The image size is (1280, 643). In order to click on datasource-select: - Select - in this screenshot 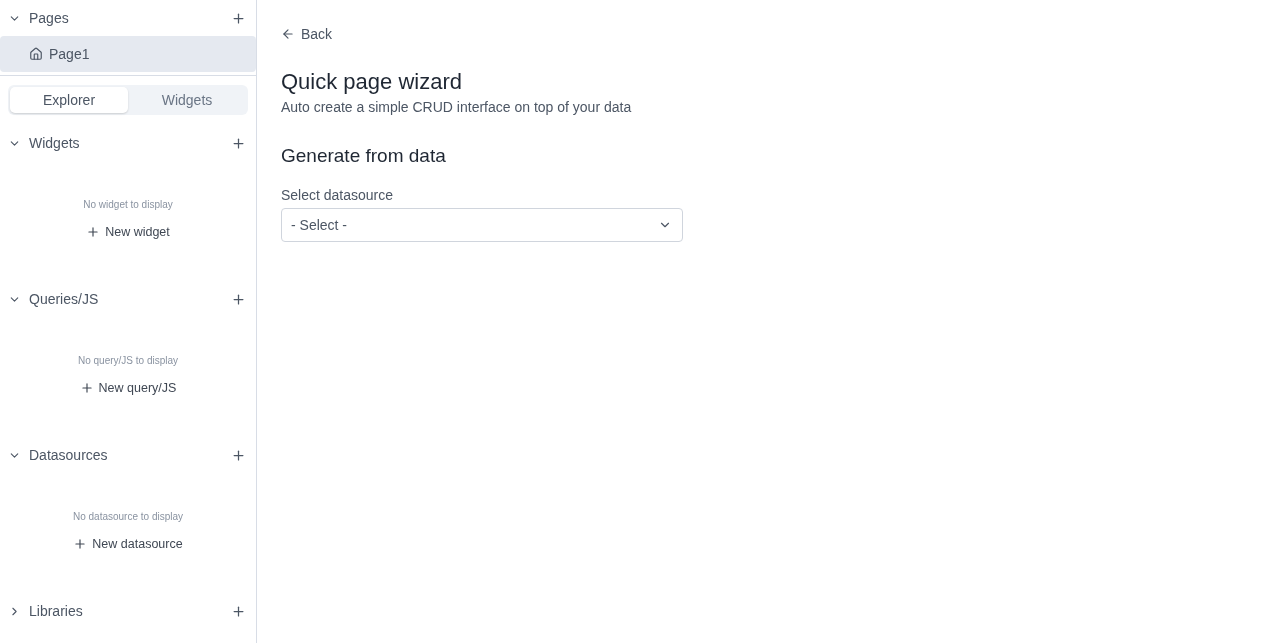, I will do `click(482, 225)`.